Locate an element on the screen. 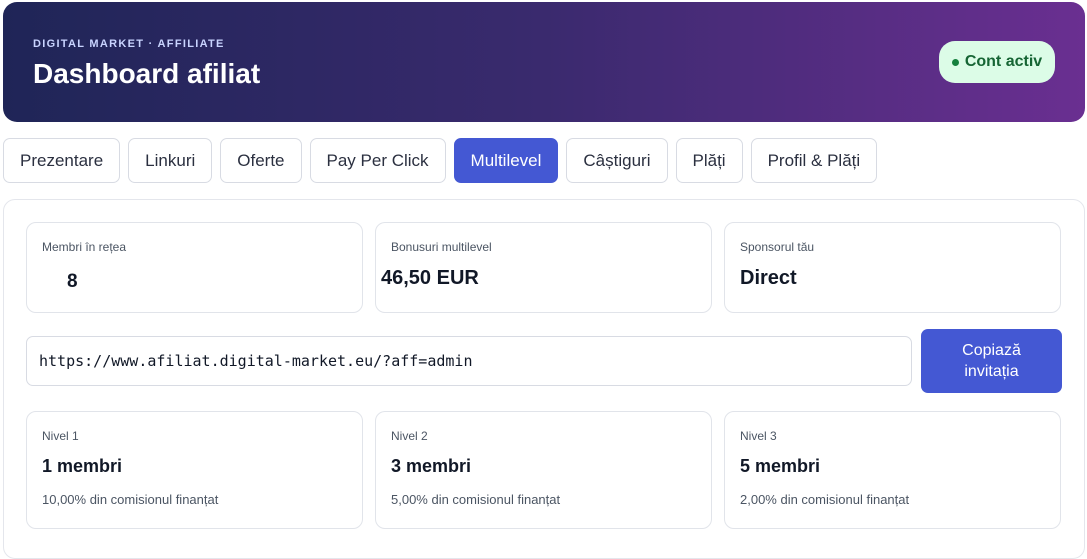 The height and width of the screenshot is (559, 1087). page-title: Dashboard afiliat is located at coordinates (147, 73).